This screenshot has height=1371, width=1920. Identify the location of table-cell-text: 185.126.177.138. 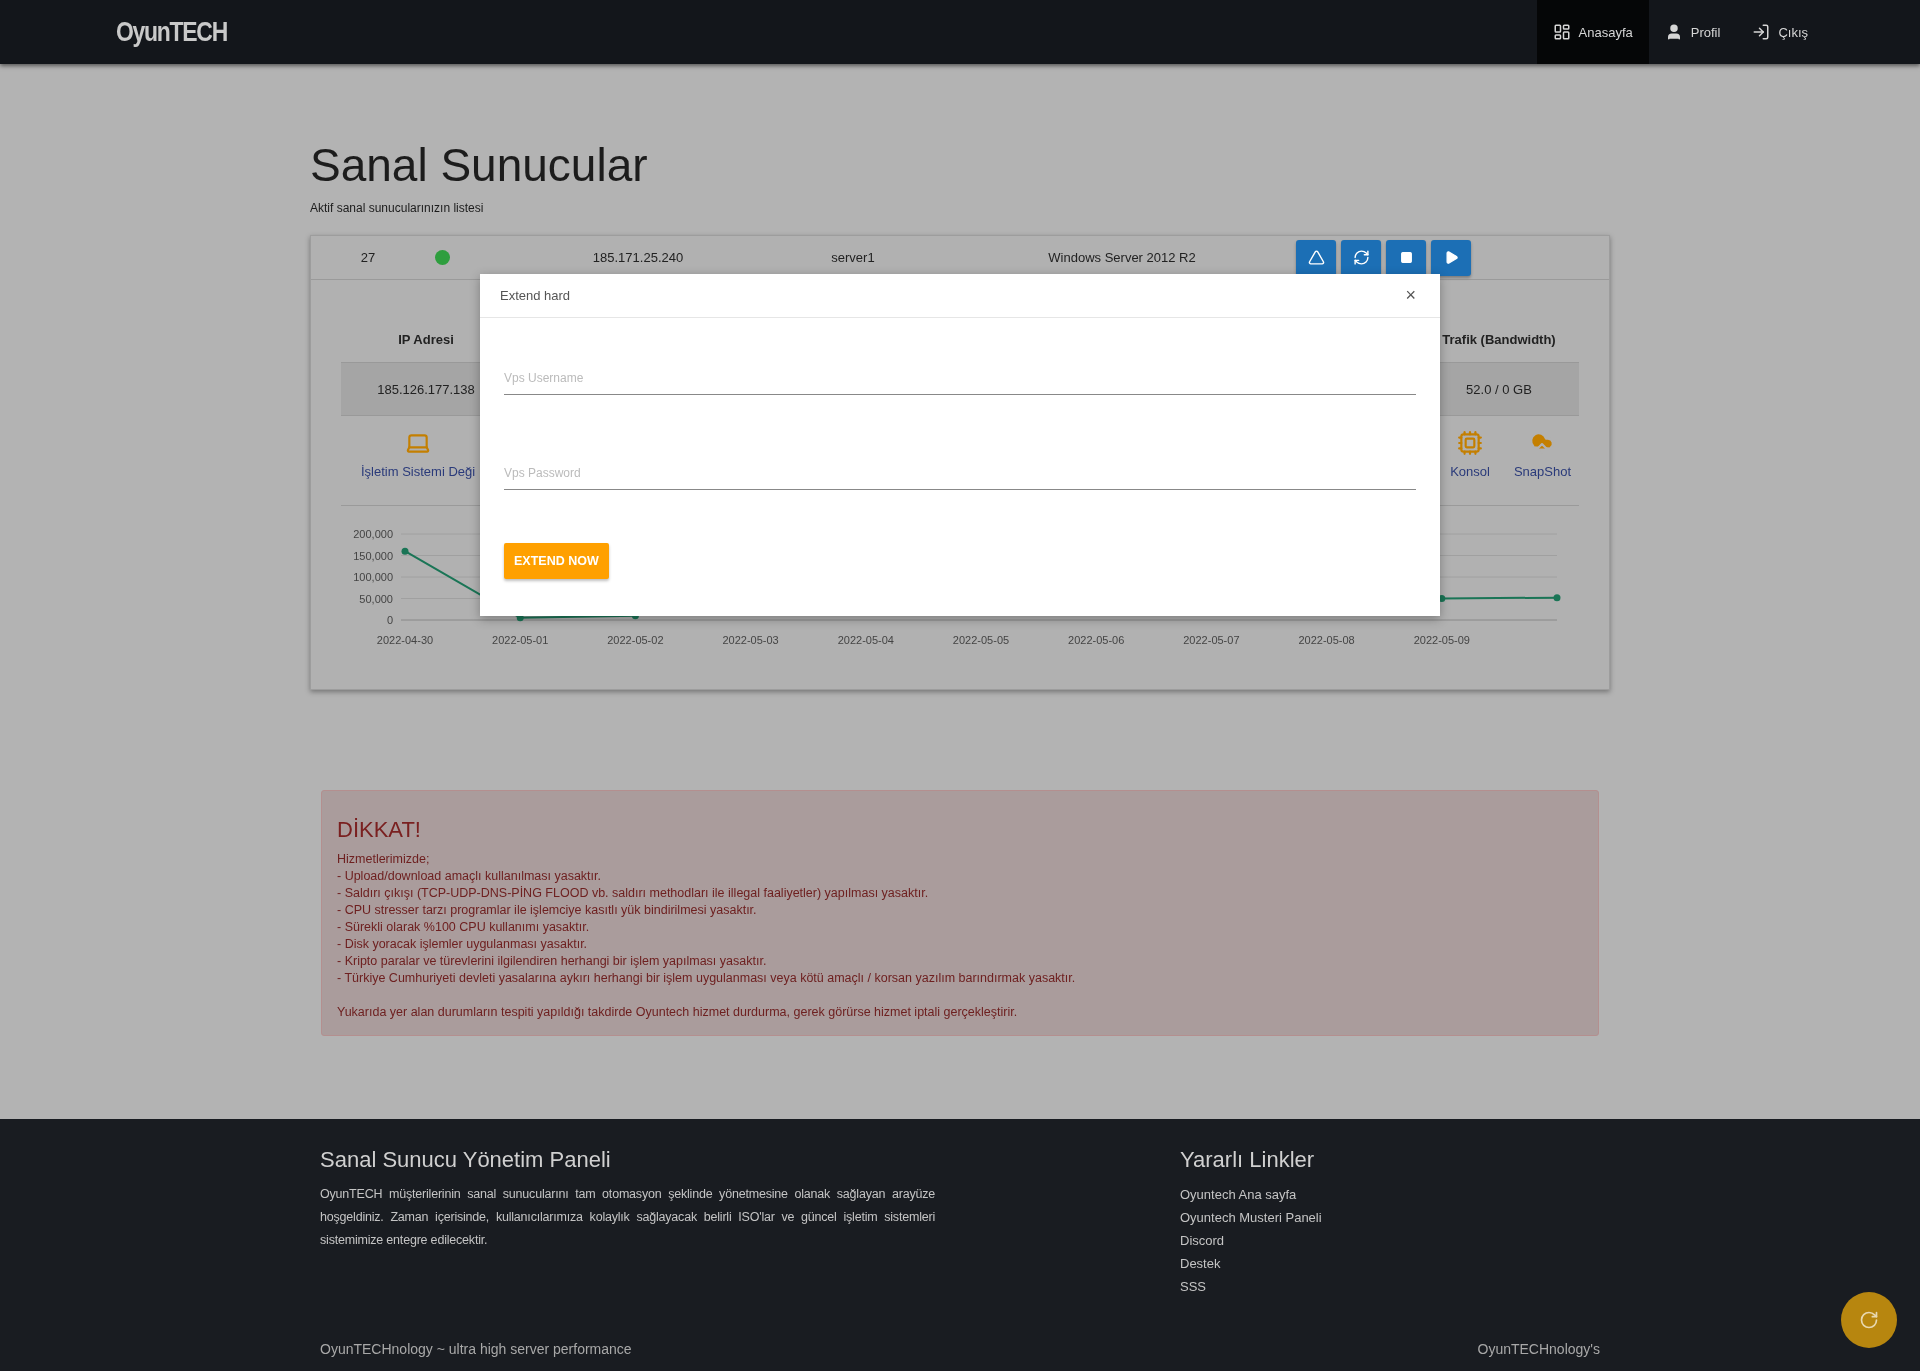
(426, 389).